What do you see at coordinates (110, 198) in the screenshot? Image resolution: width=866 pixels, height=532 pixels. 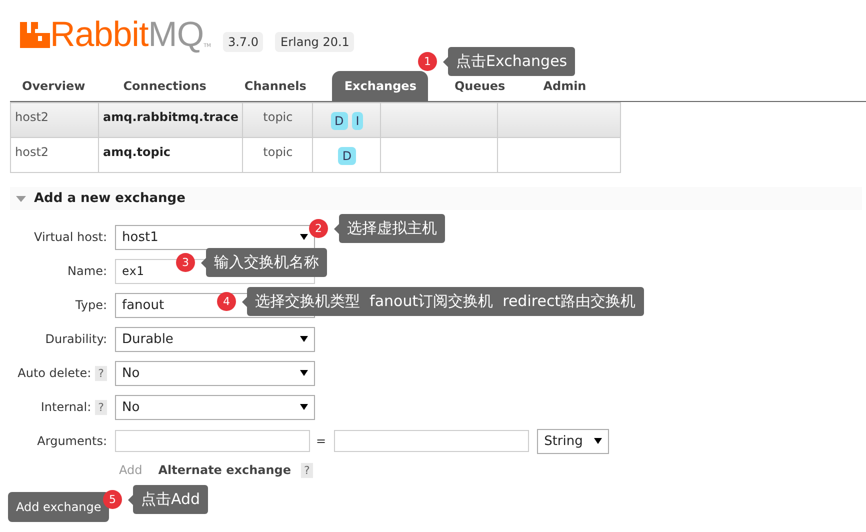 I see `section-title: Add a new exchange` at bounding box center [110, 198].